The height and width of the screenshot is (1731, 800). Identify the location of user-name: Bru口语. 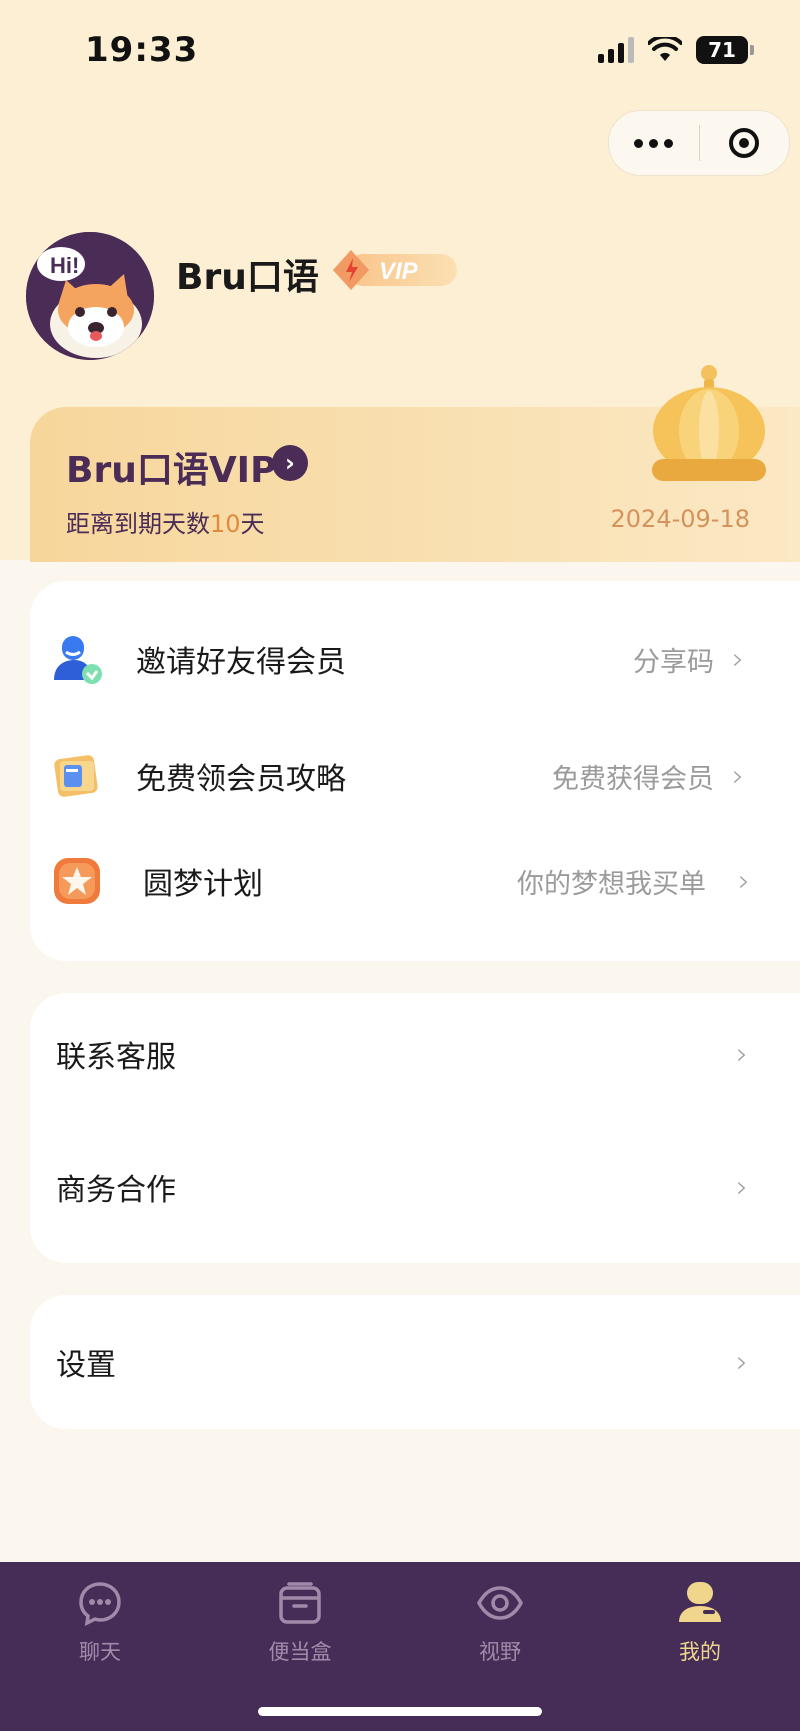
(247, 277).